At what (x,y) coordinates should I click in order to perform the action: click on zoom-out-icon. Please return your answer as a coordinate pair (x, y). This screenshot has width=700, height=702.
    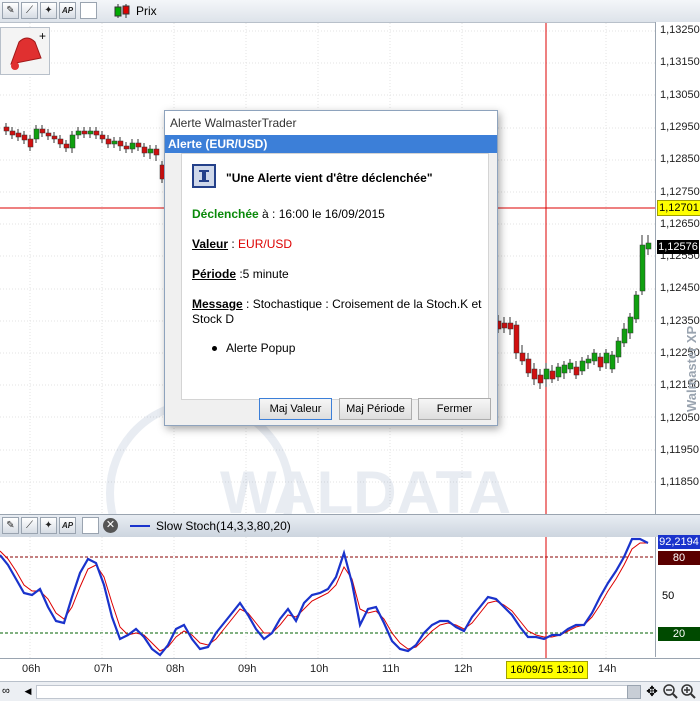
    Looking at the image, I should click on (670, 691).